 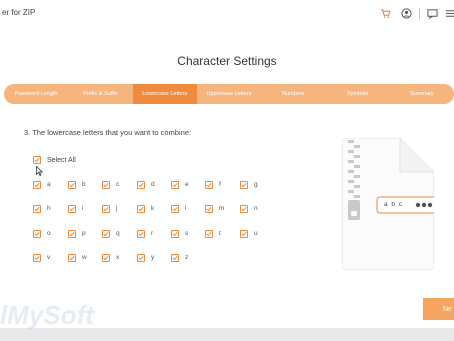 What do you see at coordinates (186, 208) in the screenshot?
I see `letter-label-l: l` at bounding box center [186, 208].